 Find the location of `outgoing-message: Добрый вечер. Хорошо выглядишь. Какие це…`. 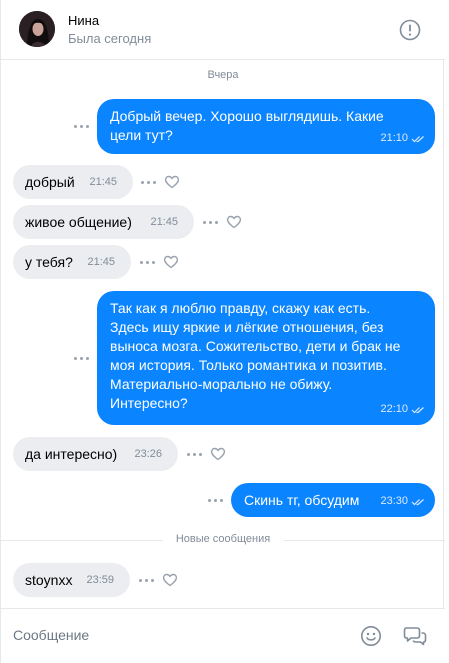

outgoing-message: Добрый вечер. Хорошо выглядишь. Какие це… is located at coordinates (266, 126).